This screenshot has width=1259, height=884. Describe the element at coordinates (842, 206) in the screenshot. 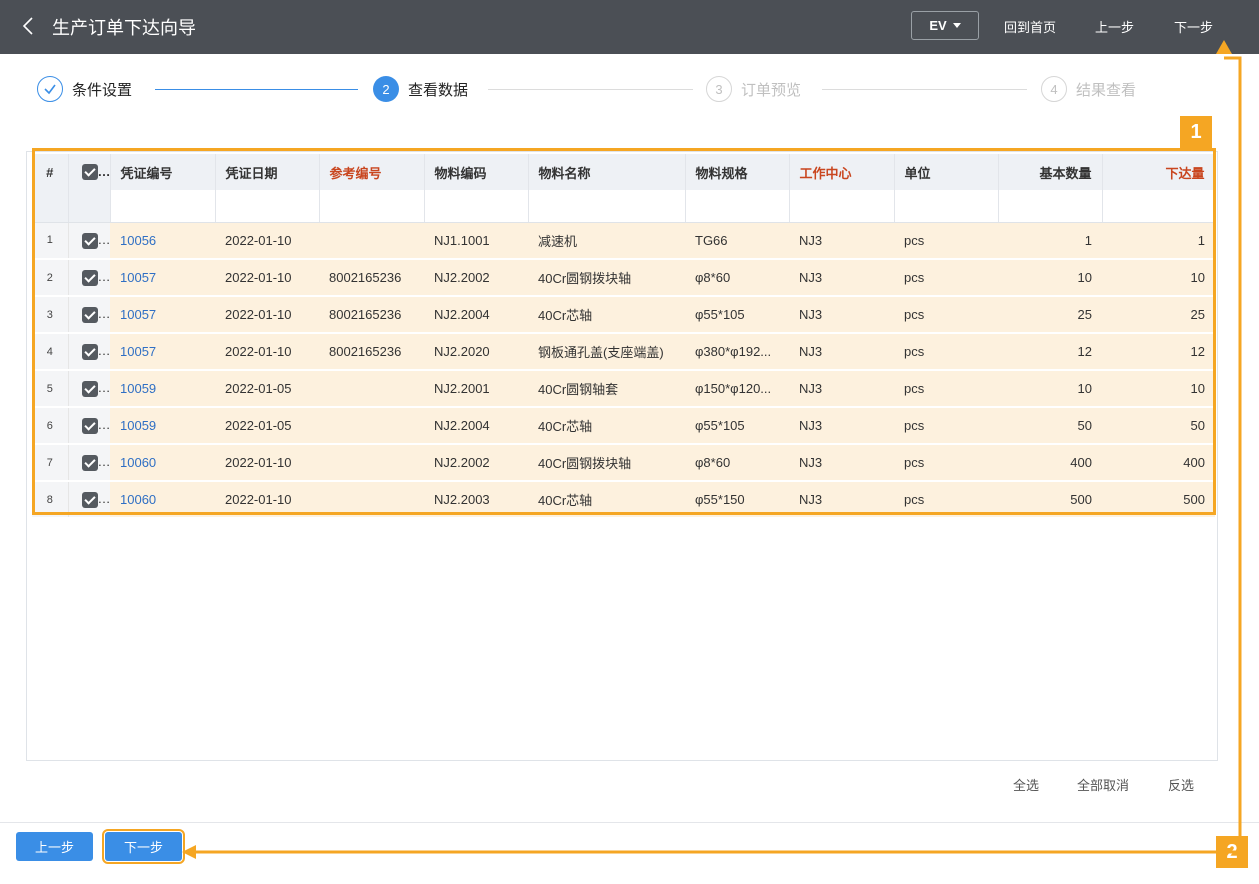

I see `filter-work-center` at that location.